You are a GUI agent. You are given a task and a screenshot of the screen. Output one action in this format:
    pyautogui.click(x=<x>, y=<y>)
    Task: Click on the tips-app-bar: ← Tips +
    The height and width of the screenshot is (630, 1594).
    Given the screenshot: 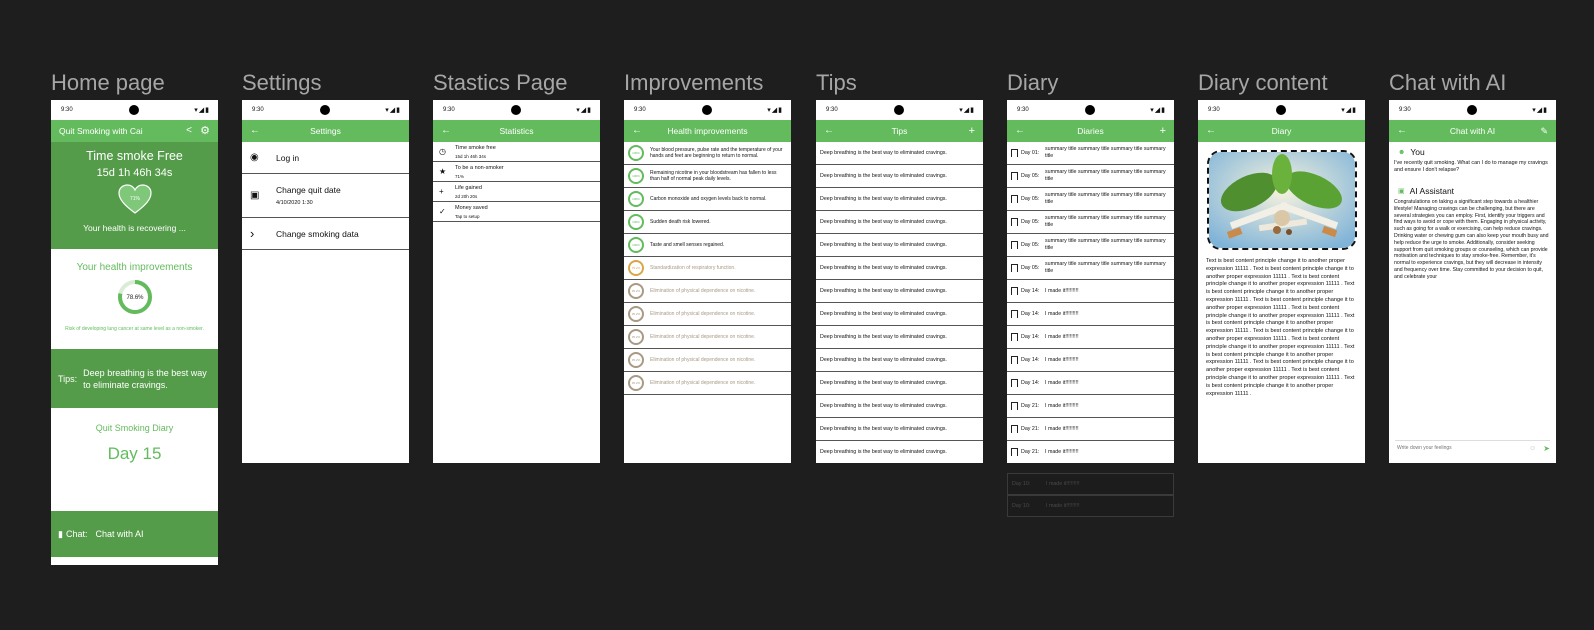 What is the action you would take?
    pyautogui.click(x=899, y=131)
    